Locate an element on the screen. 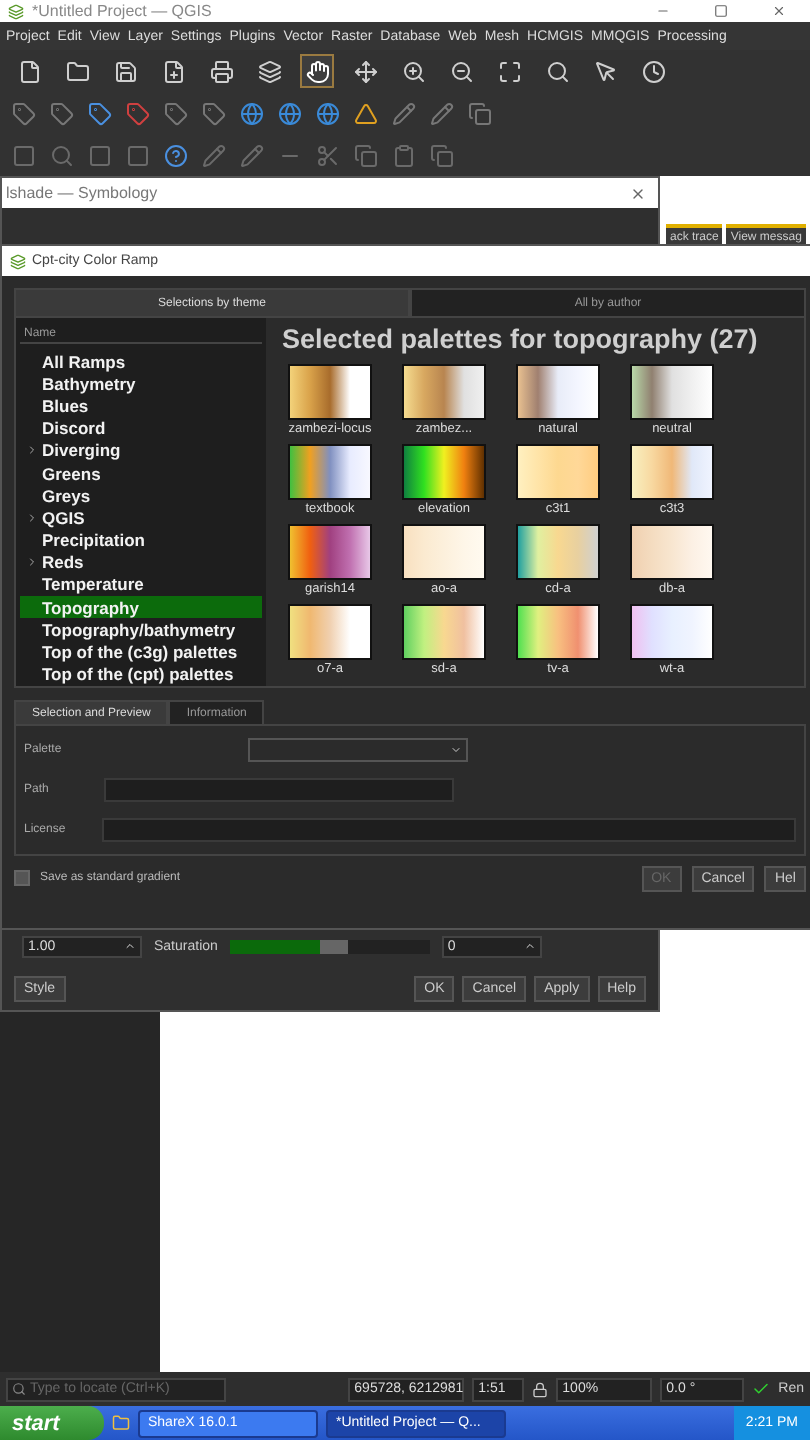 This screenshot has width=810, height=1440. help-icon is located at coordinates (176, 155).